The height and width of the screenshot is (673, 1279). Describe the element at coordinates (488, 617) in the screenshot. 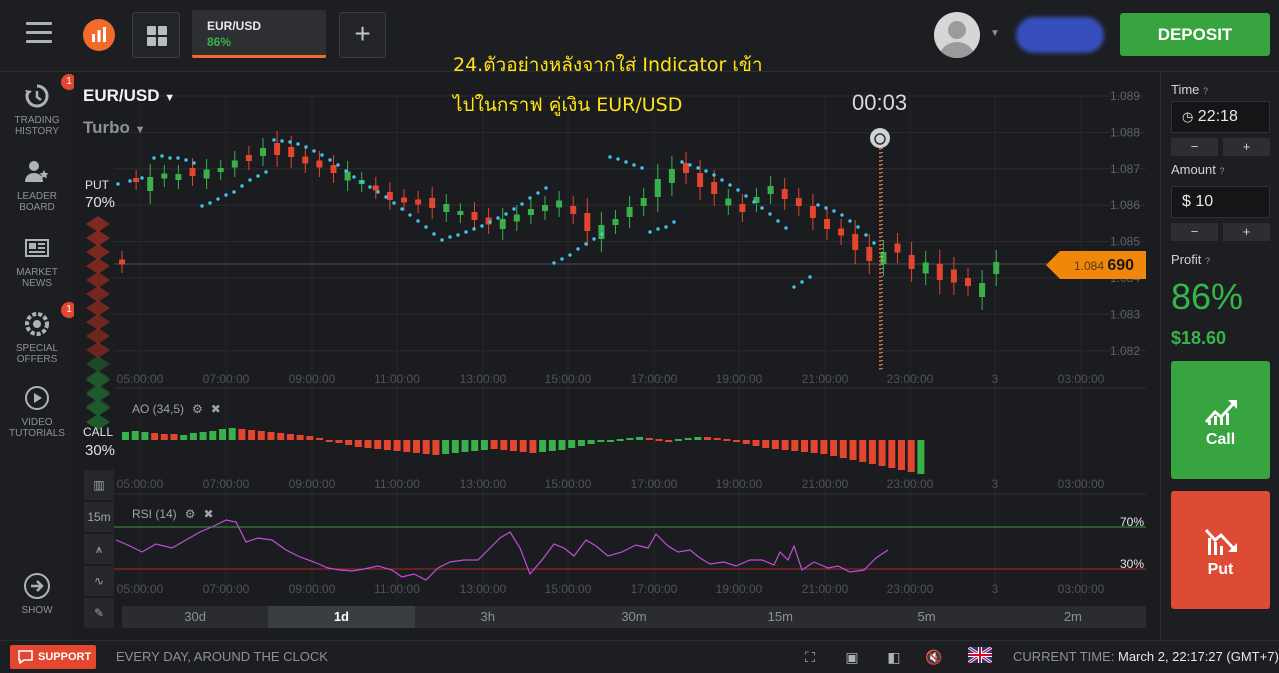

I see `period-tab-3h: 3h` at that location.